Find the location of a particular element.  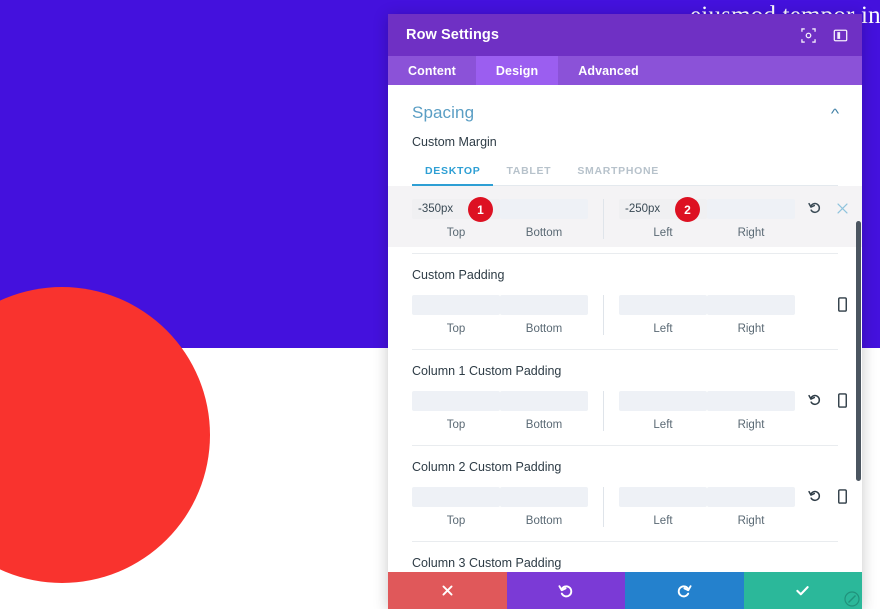

padding-row-actions is located at coordinates (822, 303).